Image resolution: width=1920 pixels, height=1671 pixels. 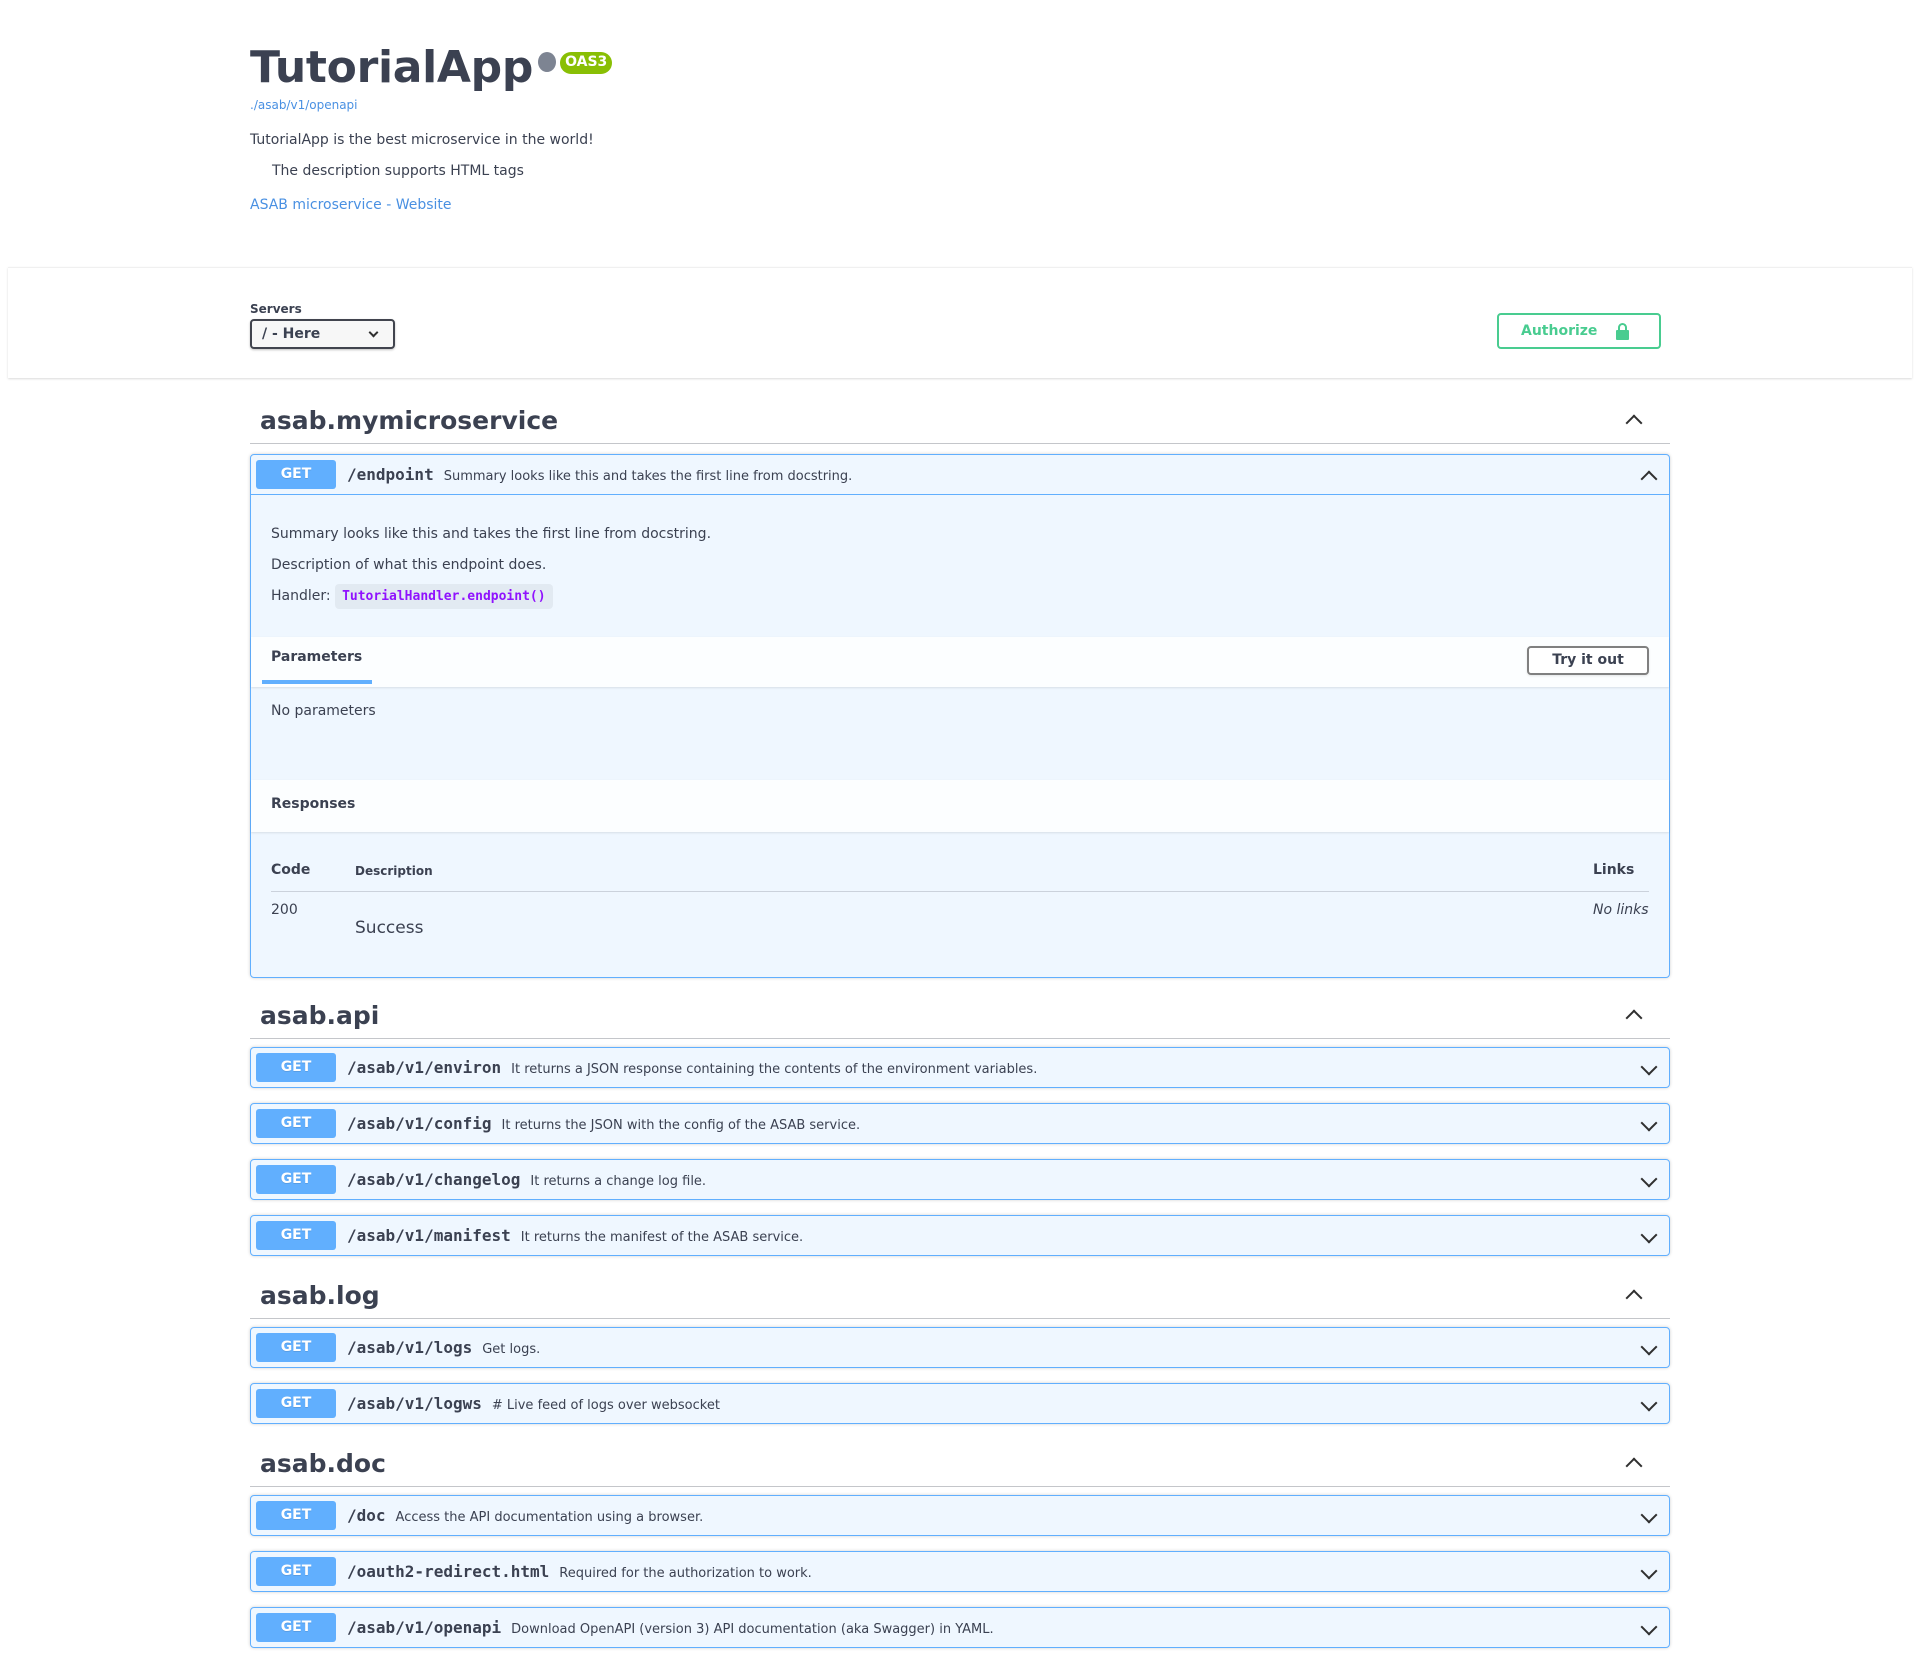 What do you see at coordinates (414, 1403) in the screenshot?
I see `operation-path: /asab/v1/logws` at bounding box center [414, 1403].